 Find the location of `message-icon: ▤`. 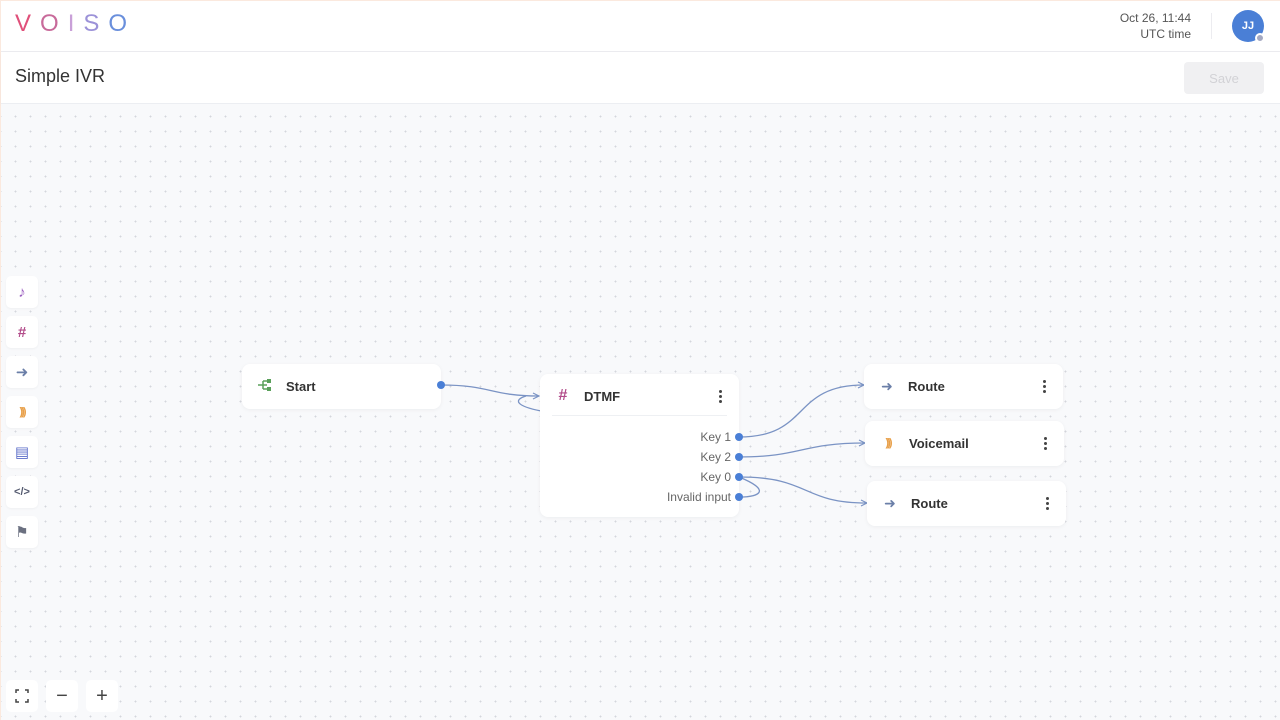

message-icon: ▤ is located at coordinates (22, 452).